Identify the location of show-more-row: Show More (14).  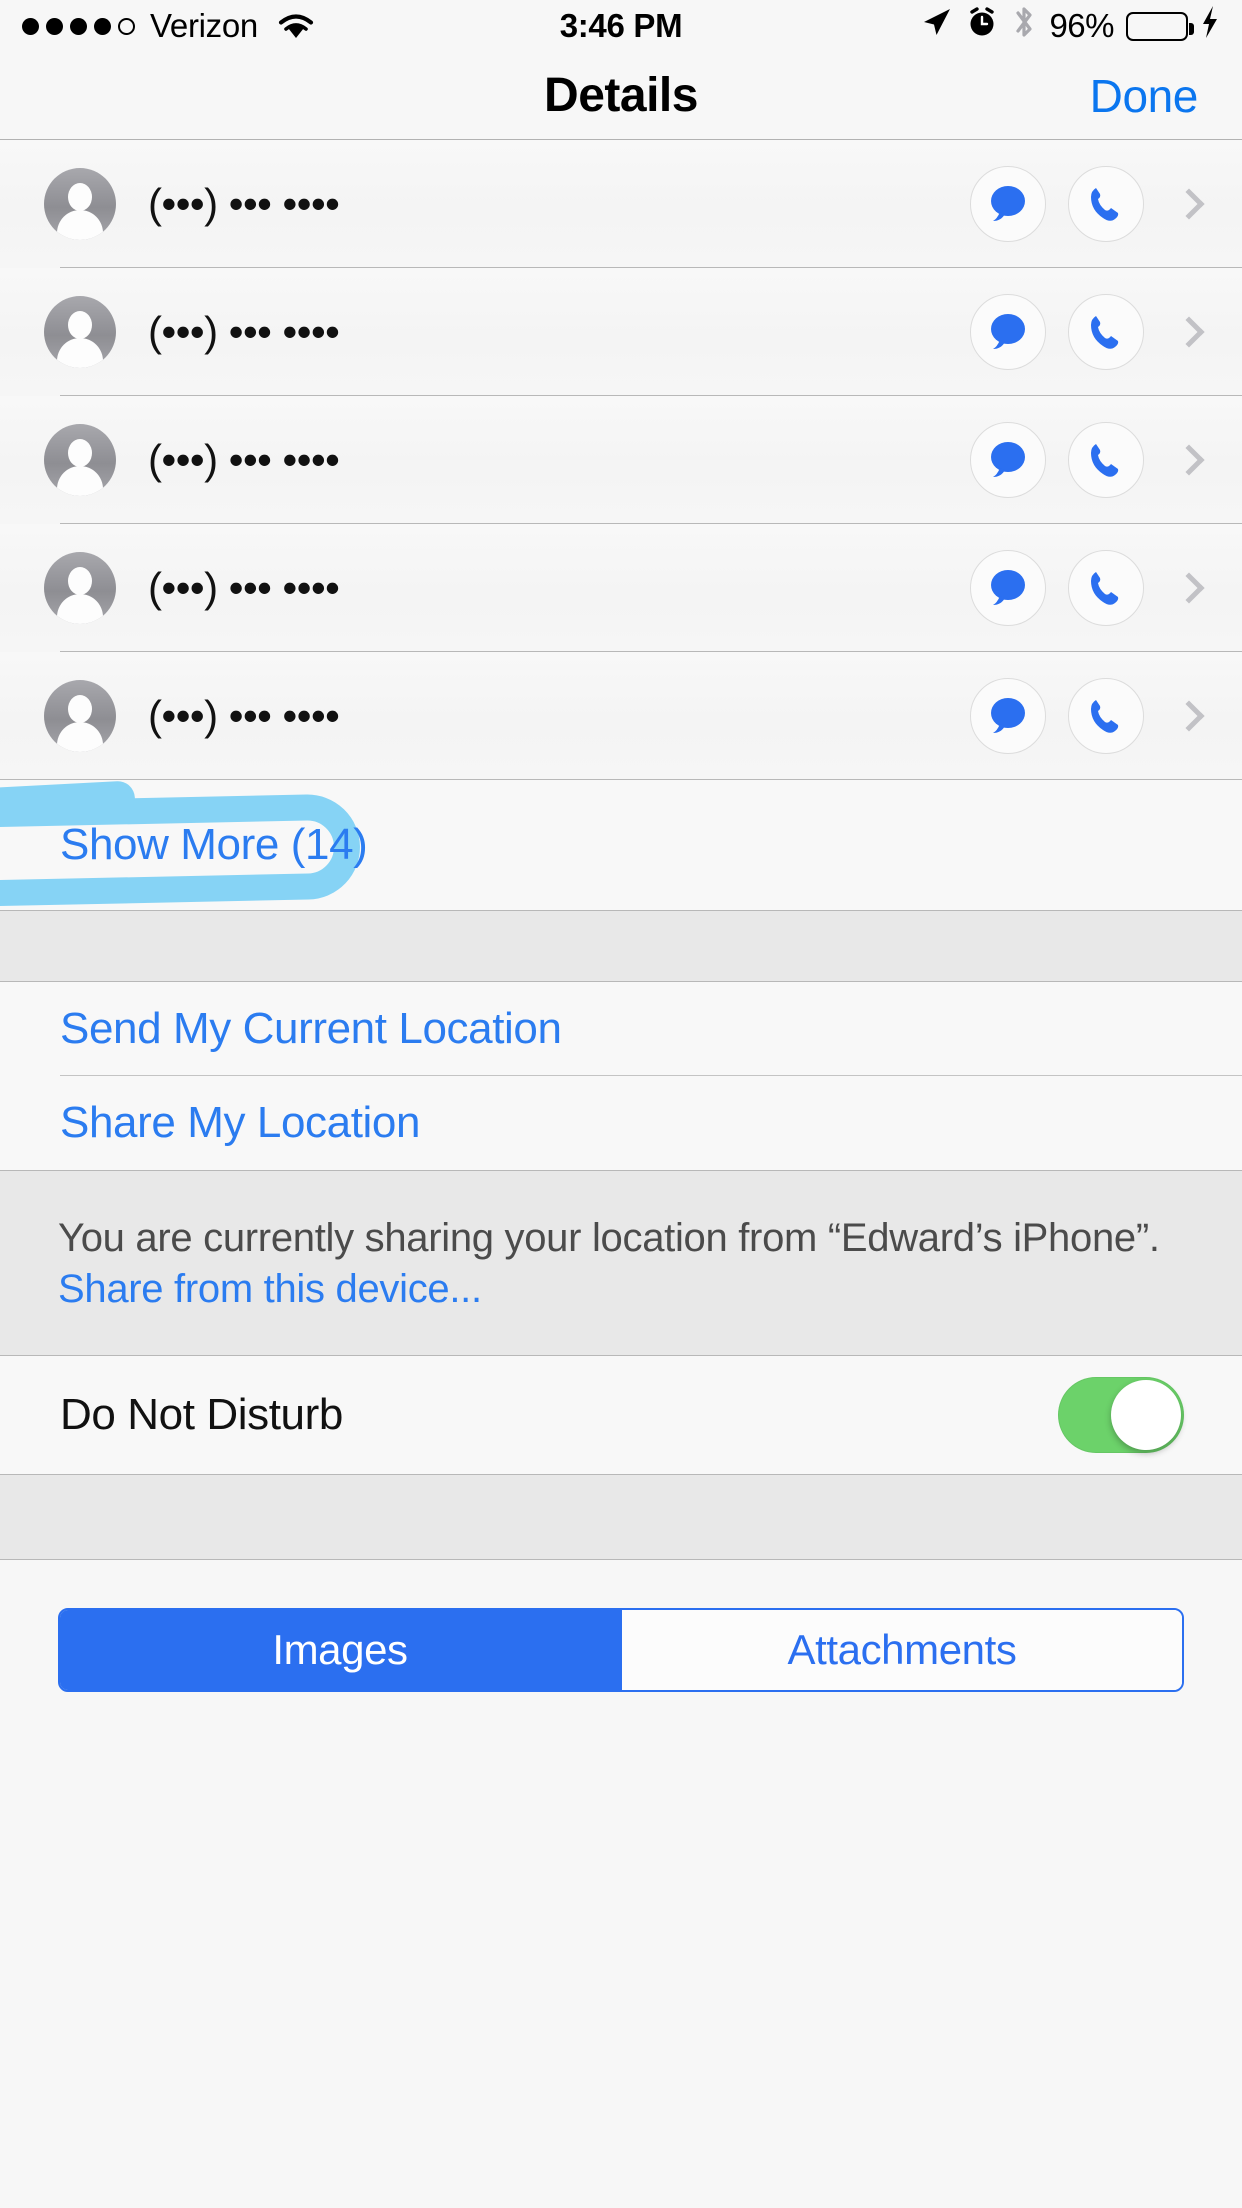
(621, 845).